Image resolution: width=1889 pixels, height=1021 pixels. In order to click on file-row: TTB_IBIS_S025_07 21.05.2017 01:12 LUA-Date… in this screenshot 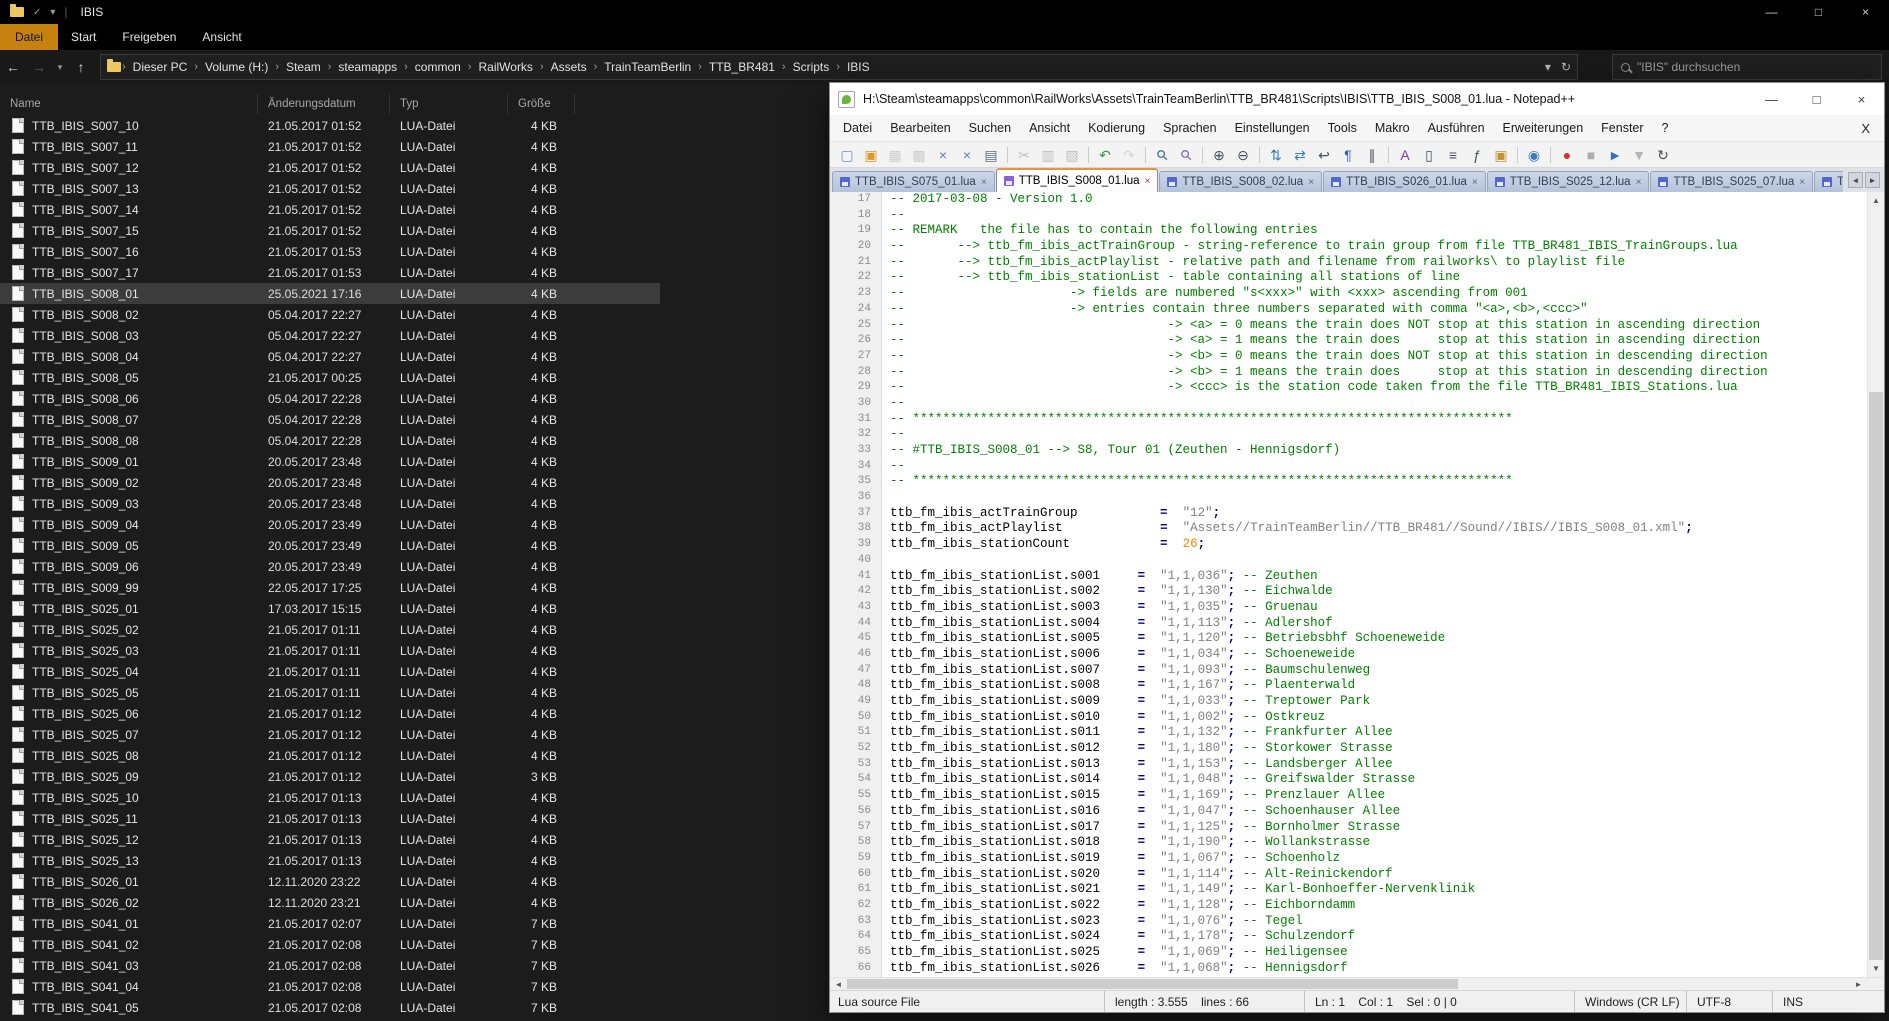, I will do `click(330, 734)`.